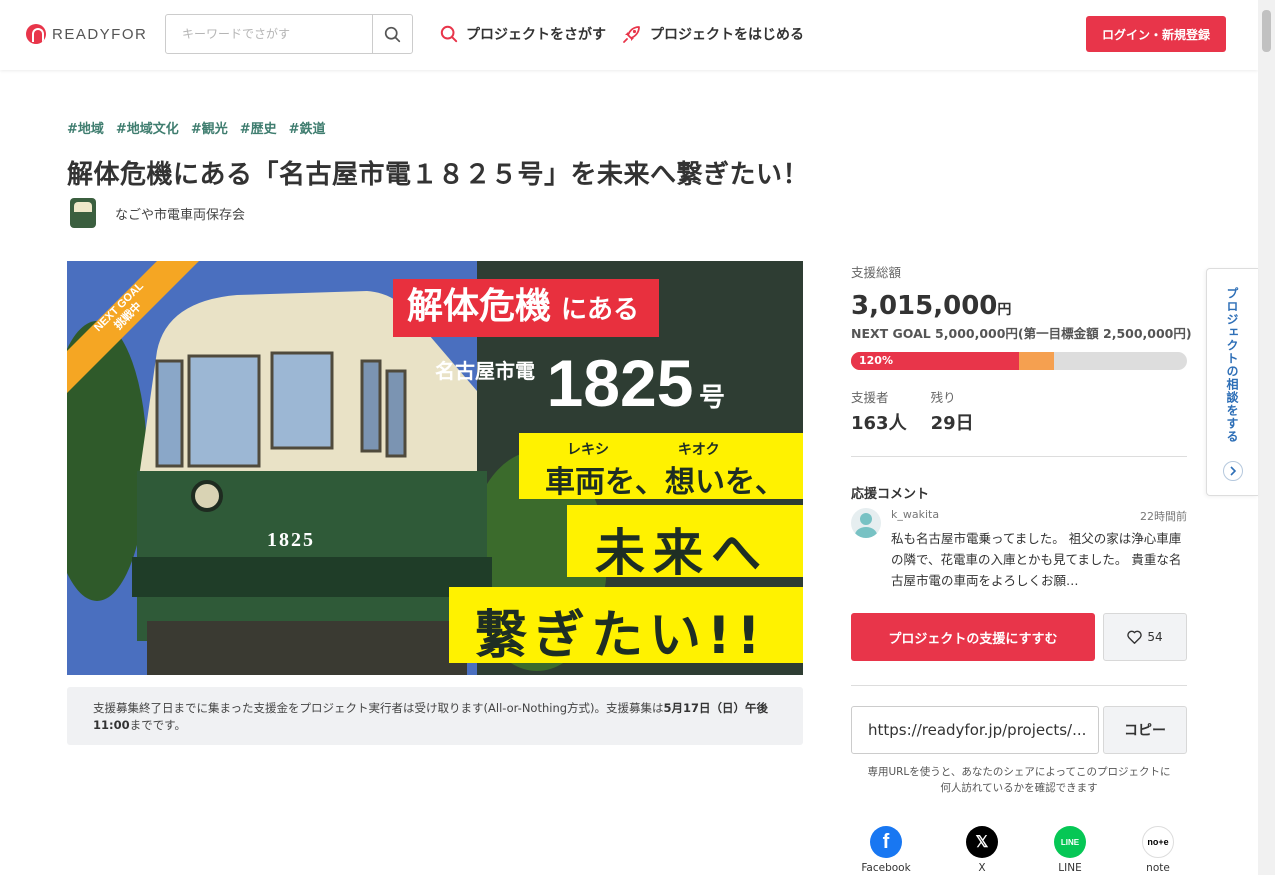  What do you see at coordinates (1266, 31) in the screenshot?
I see `scrollbar-thumb` at bounding box center [1266, 31].